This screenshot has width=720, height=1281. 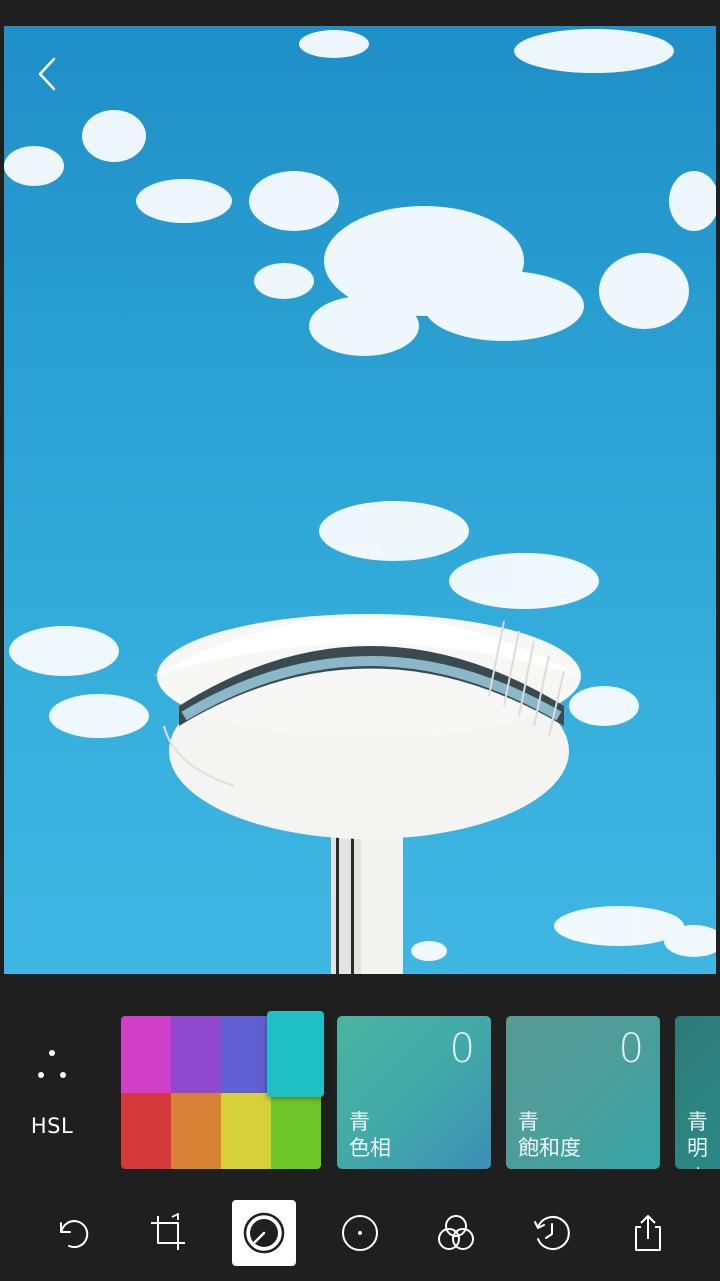 What do you see at coordinates (296, 1130) in the screenshot?
I see `swatch-green` at bounding box center [296, 1130].